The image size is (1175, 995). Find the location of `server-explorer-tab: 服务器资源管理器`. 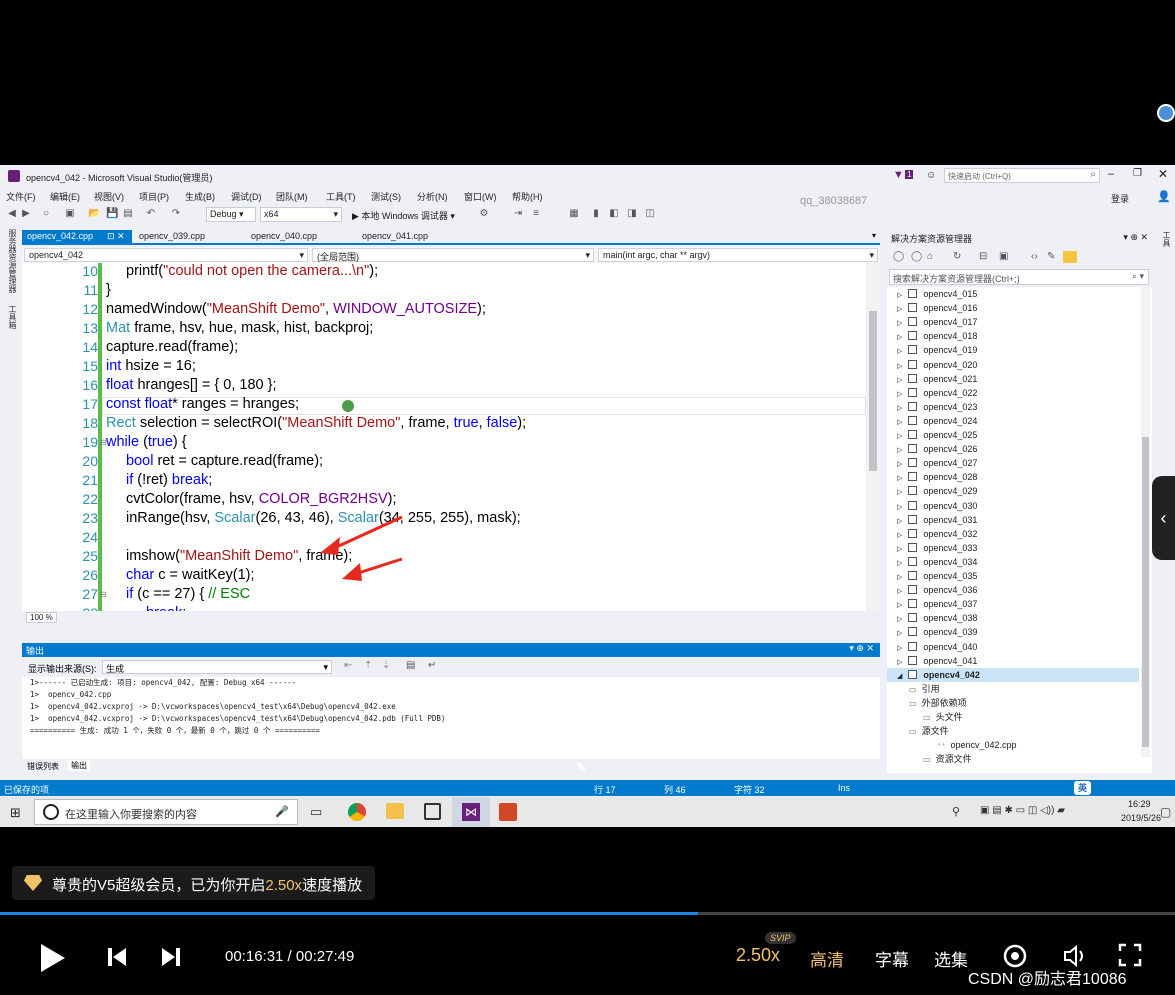

server-explorer-tab: 服务器资源管理器 is located at coordinates (12, 261).